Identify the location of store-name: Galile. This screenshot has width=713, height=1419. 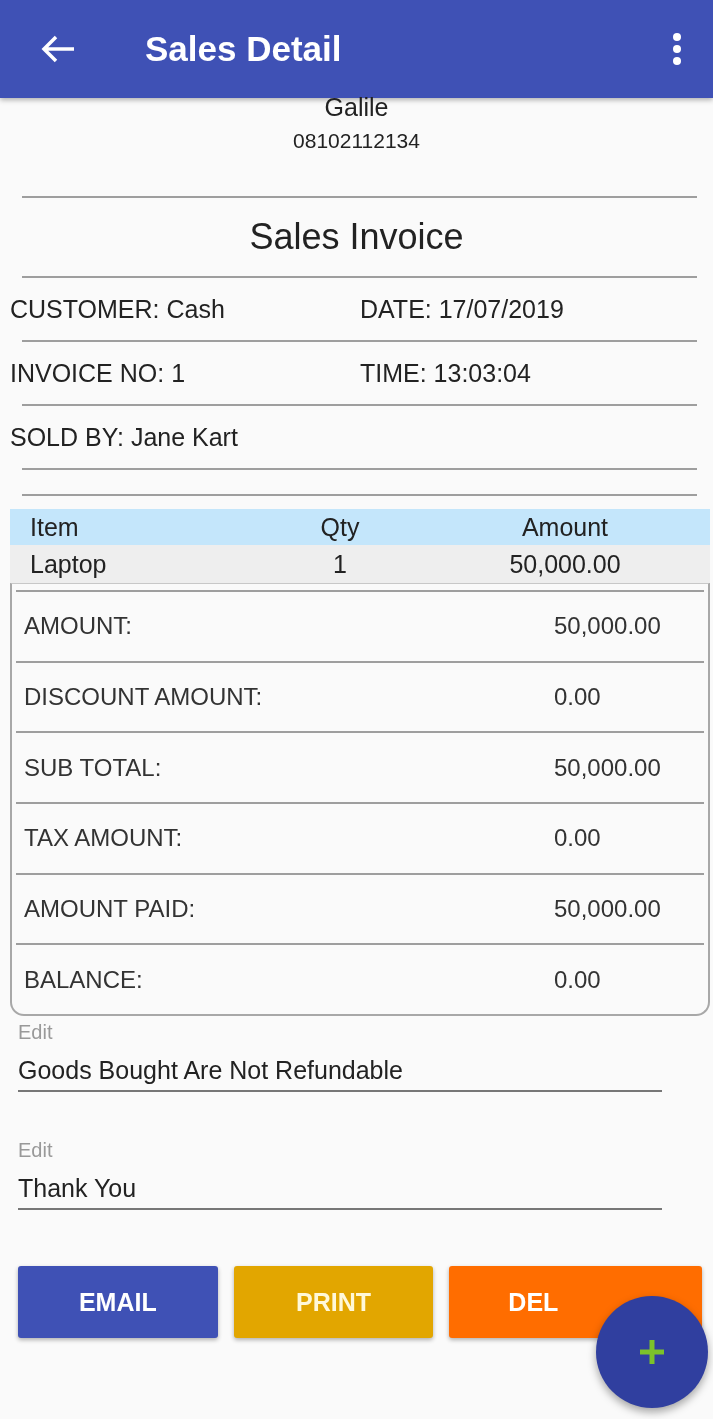
(356, 107).